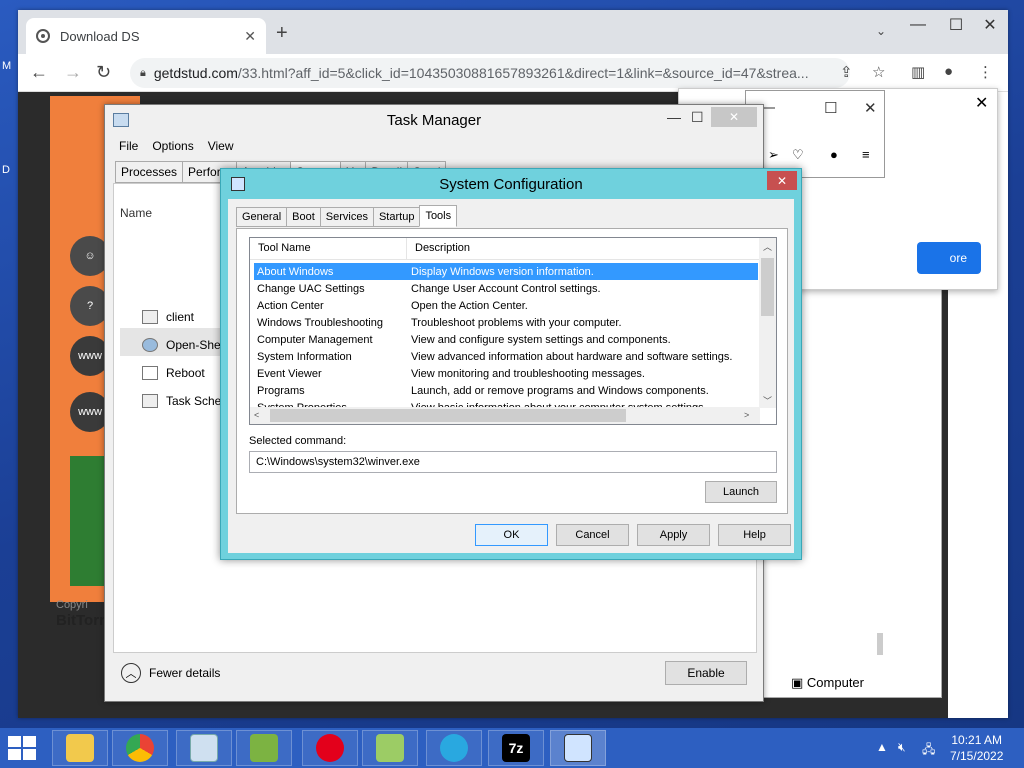  Describe the element at coordinates (149, 172) in the screenshot. I see `tab-processes: Processes` at that location.